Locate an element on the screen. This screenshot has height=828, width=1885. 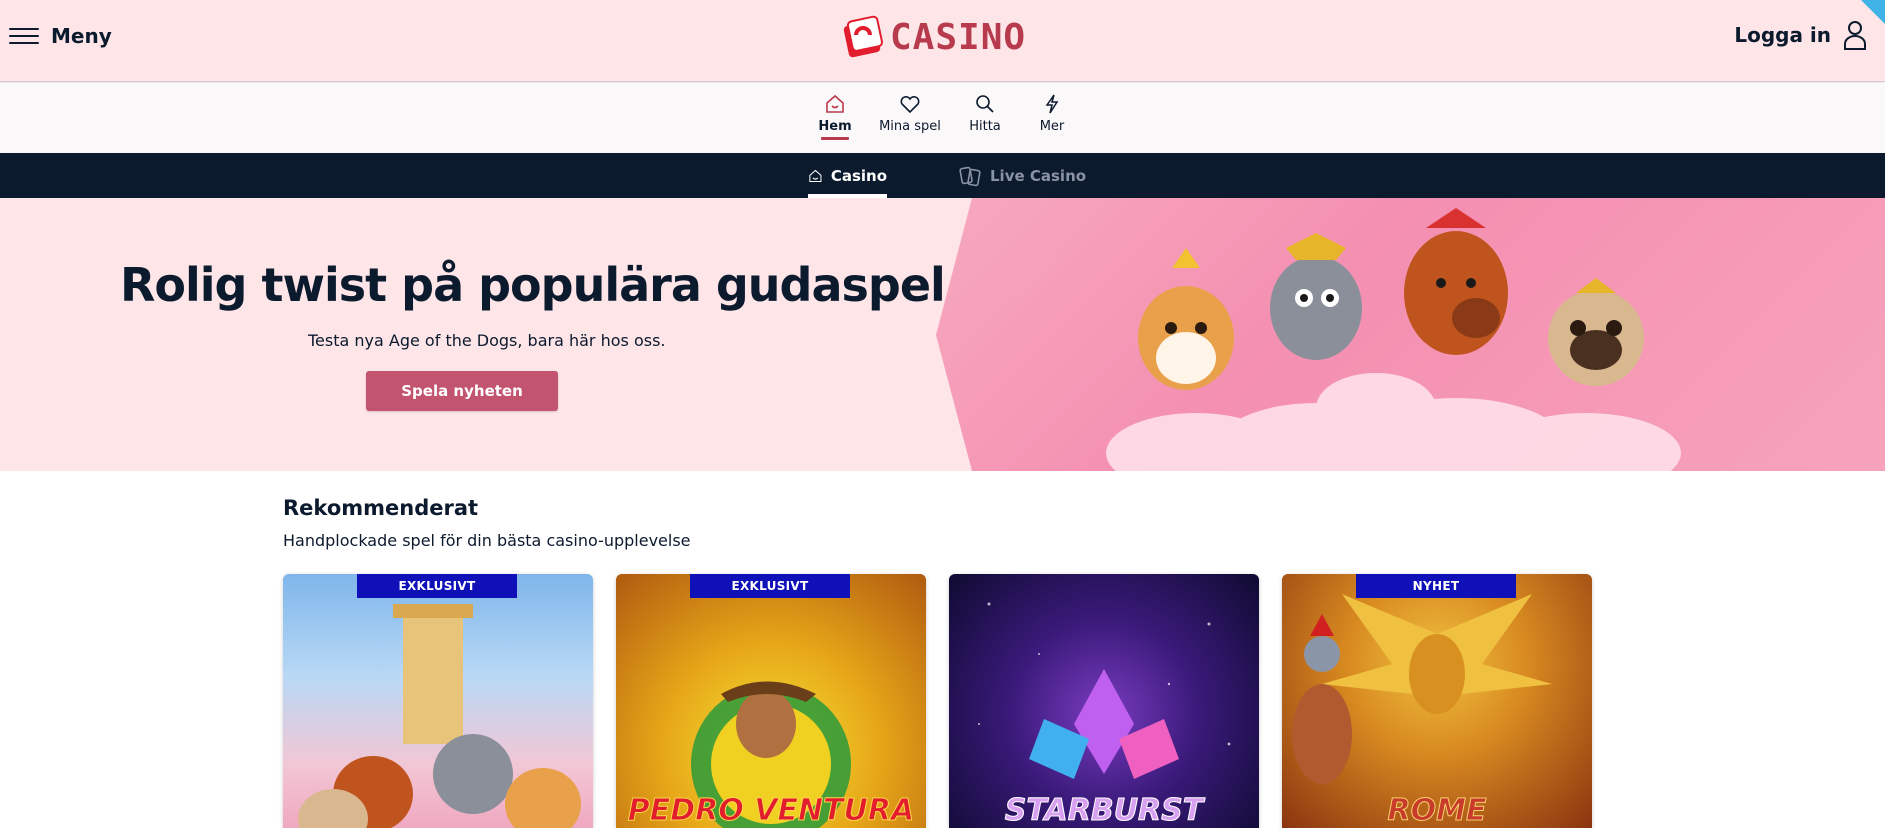
subnav-item-mer: Mer is located at coordinates (1052, 116).